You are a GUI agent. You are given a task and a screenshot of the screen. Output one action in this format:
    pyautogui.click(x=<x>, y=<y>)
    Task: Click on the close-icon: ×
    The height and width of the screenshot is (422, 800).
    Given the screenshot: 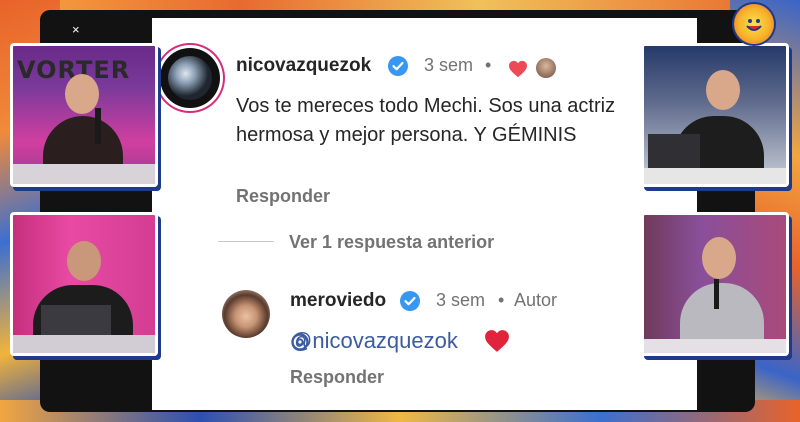 What is the action you would take?
    pyautogui.click(x=76, y=29)
    